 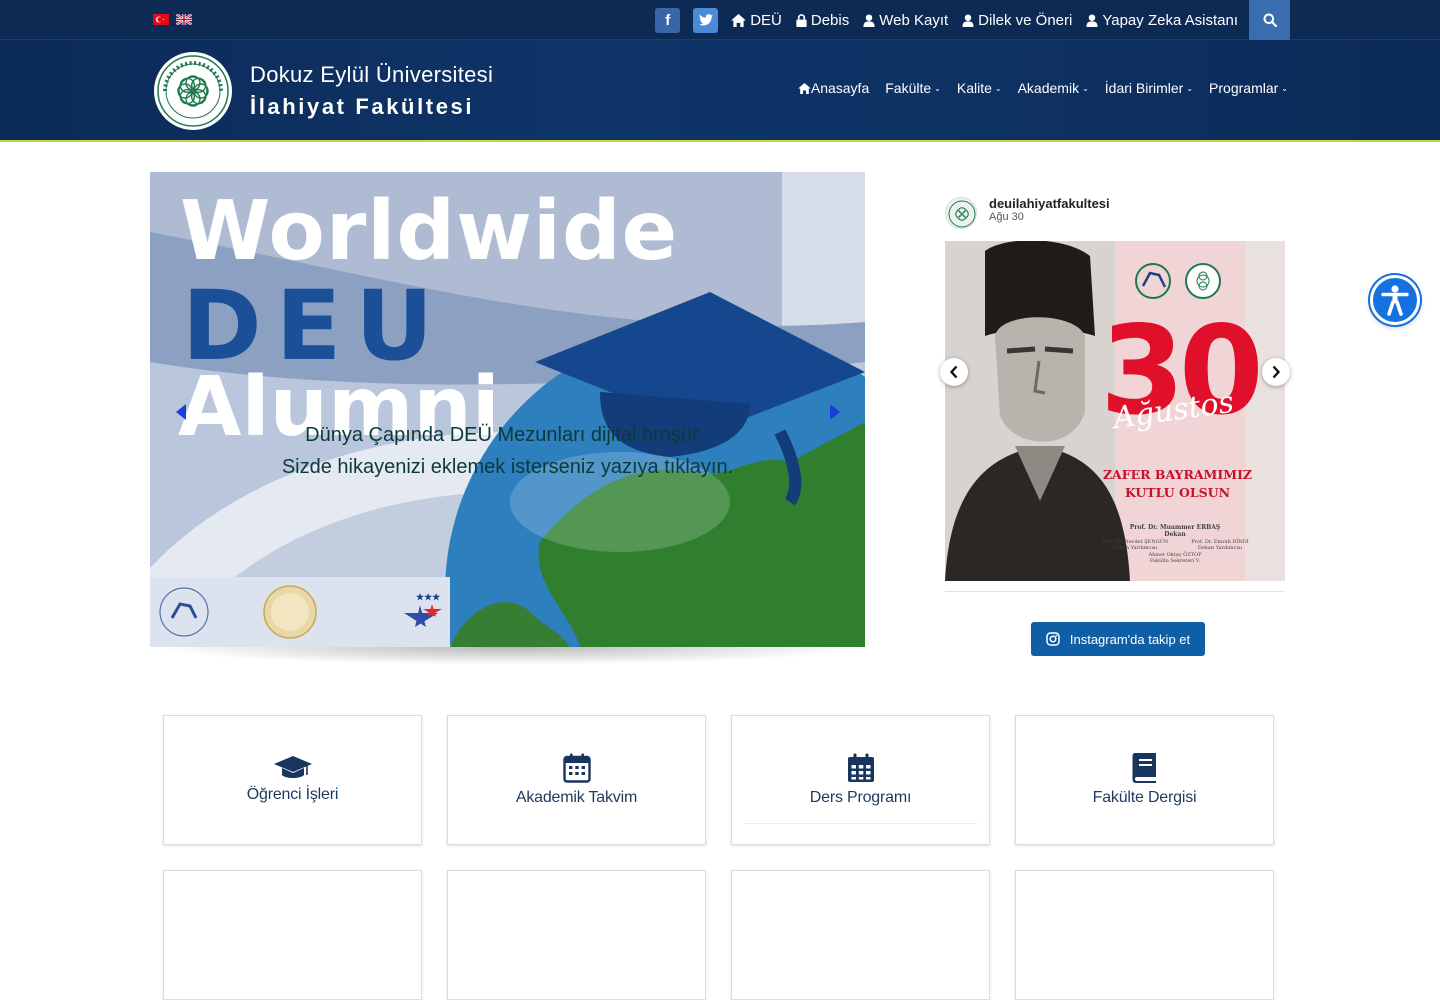 I want to click on instagram-username: deuilahiyatfakultesi, so click(x=1049, y=203).